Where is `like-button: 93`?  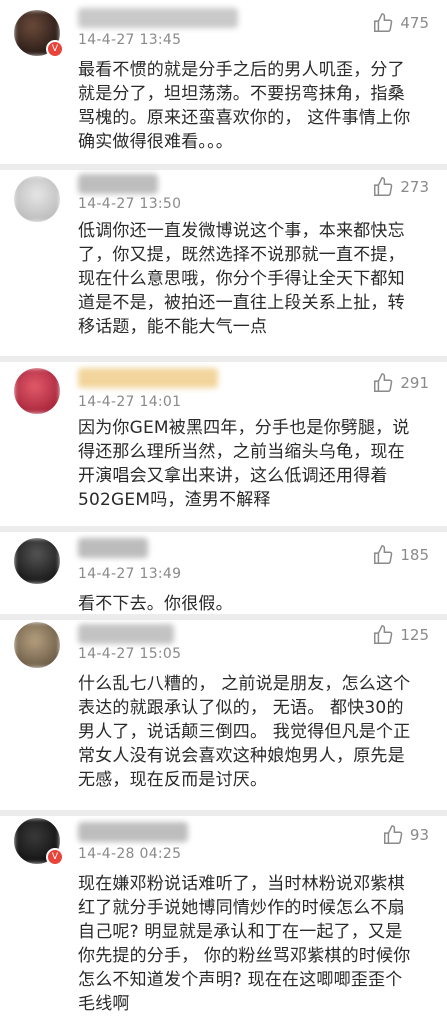
like-button: 93 is located at coordinates (405, 835).